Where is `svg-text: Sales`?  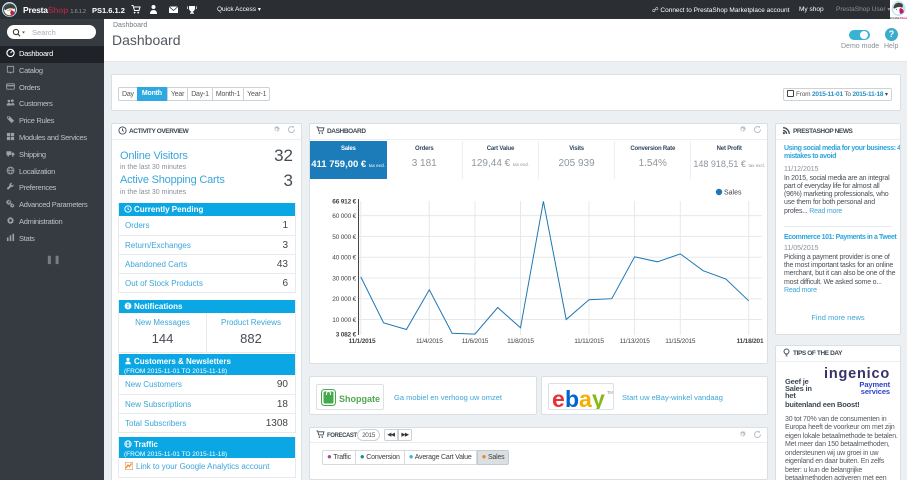 svg-text: Sales is located at coordinates (733, 193).